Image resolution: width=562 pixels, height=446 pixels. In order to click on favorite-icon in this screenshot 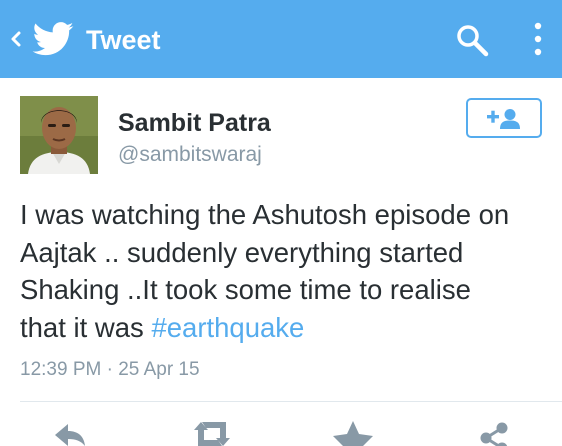, I will do `click(353, 433)`.